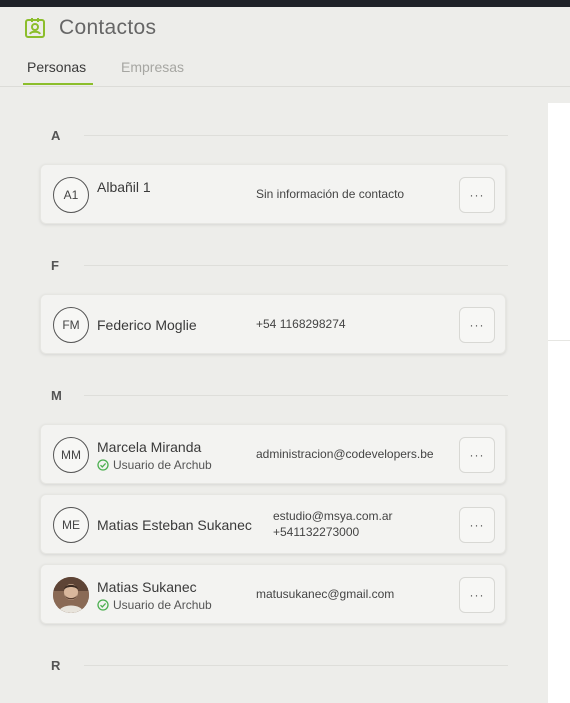  What do you see at coordinates (71, 525) in the screenshot?
I see `avatar: ME` at bounding box center [71, 525].